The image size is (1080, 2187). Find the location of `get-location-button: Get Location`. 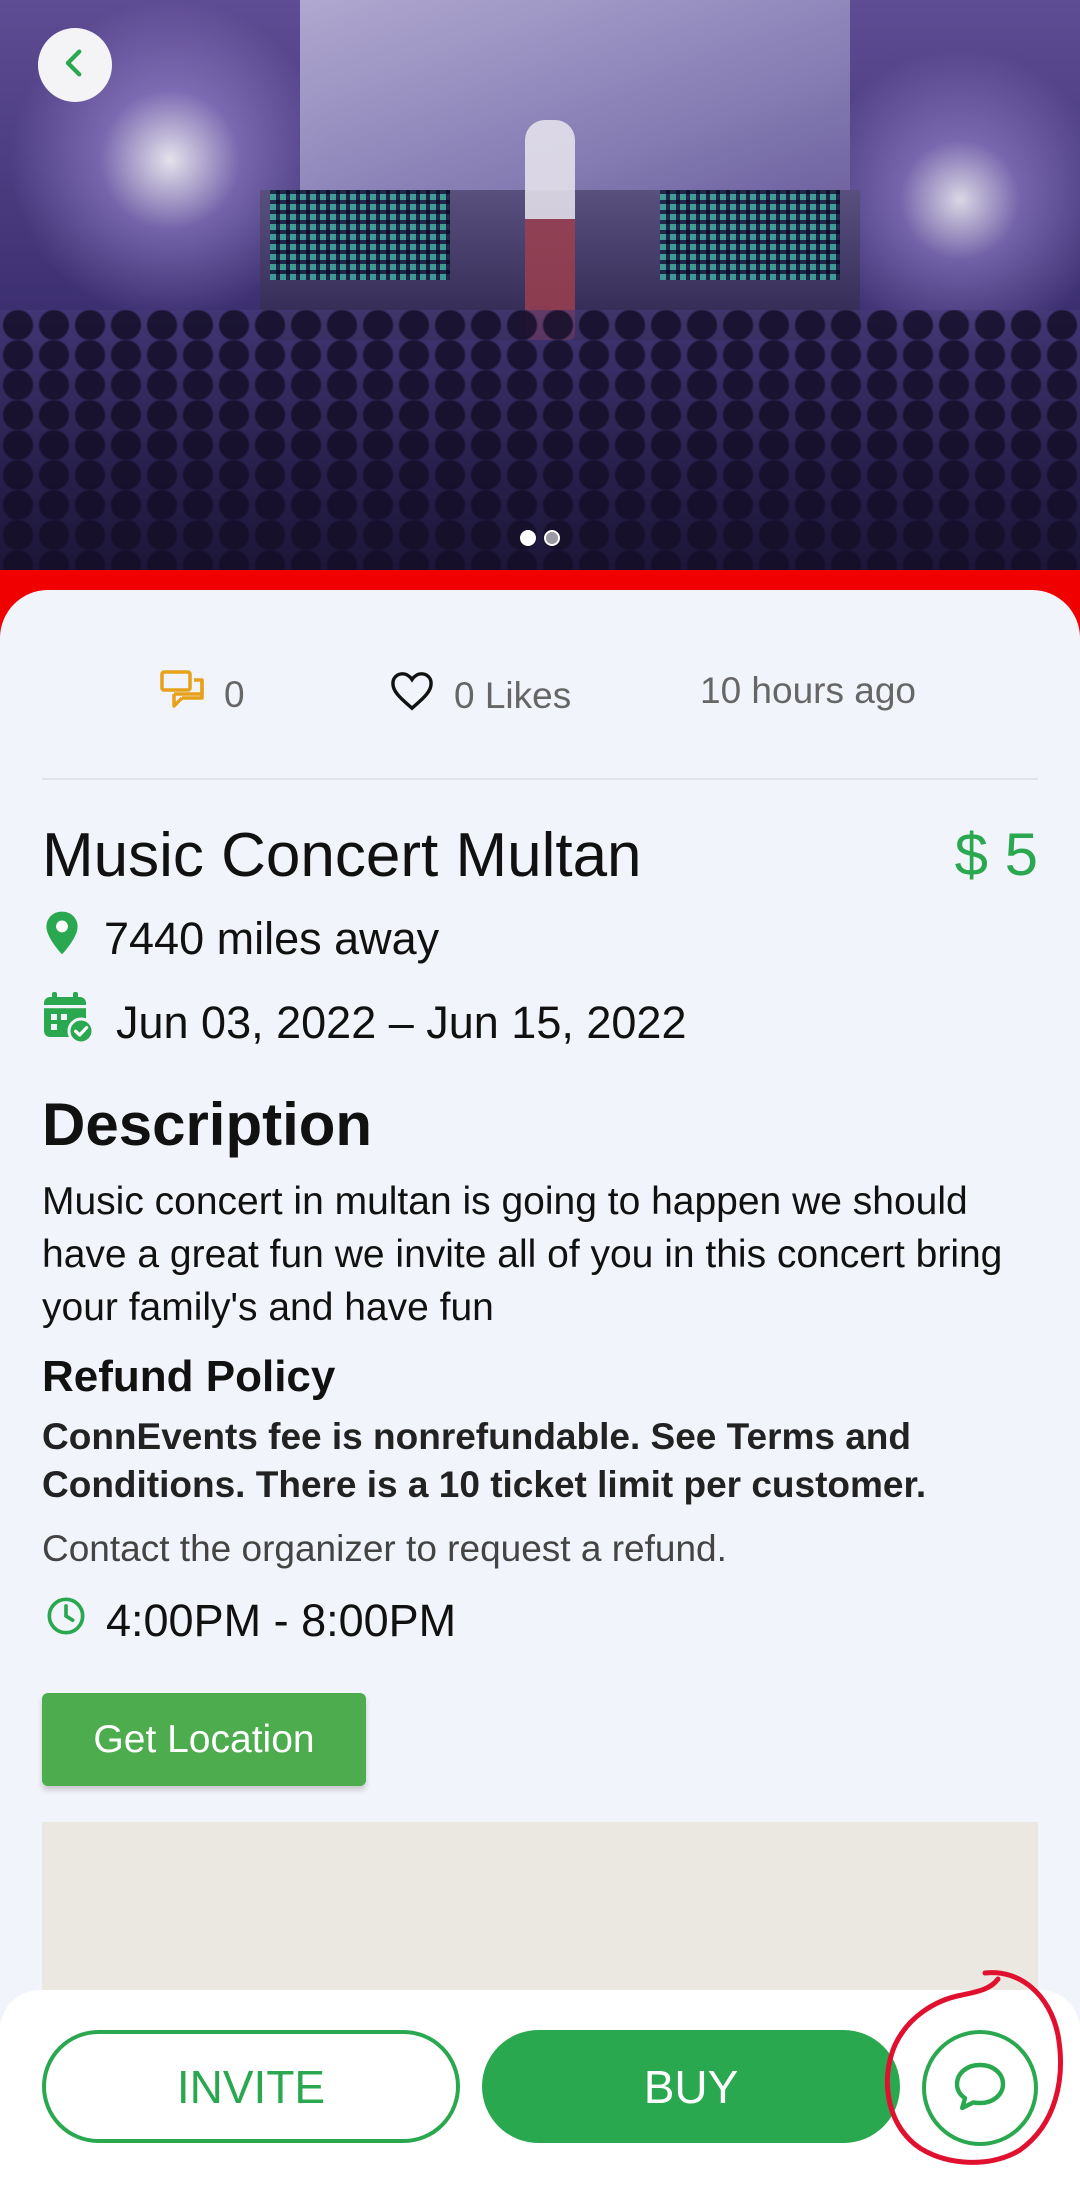

get-location-button: Get Location is located at coordinates (204, 1739).